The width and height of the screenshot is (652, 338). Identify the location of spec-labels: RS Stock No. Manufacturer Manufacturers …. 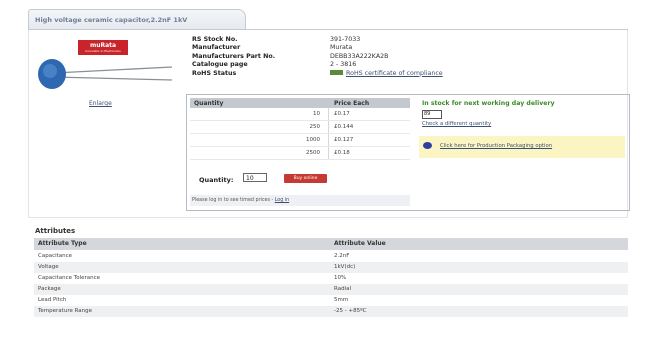
(233, 57).